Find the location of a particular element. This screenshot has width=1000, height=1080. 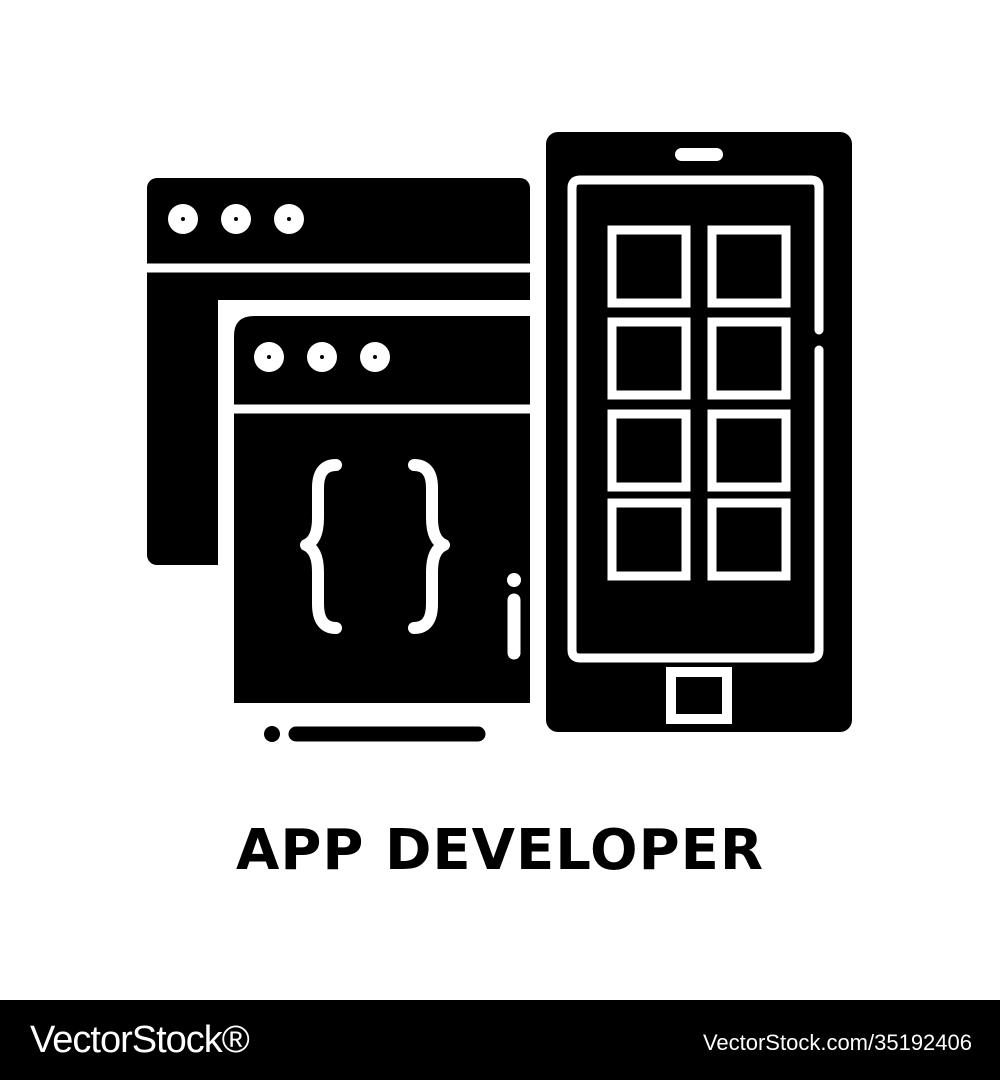

code-window-icon is located at coordinates (374, 510).